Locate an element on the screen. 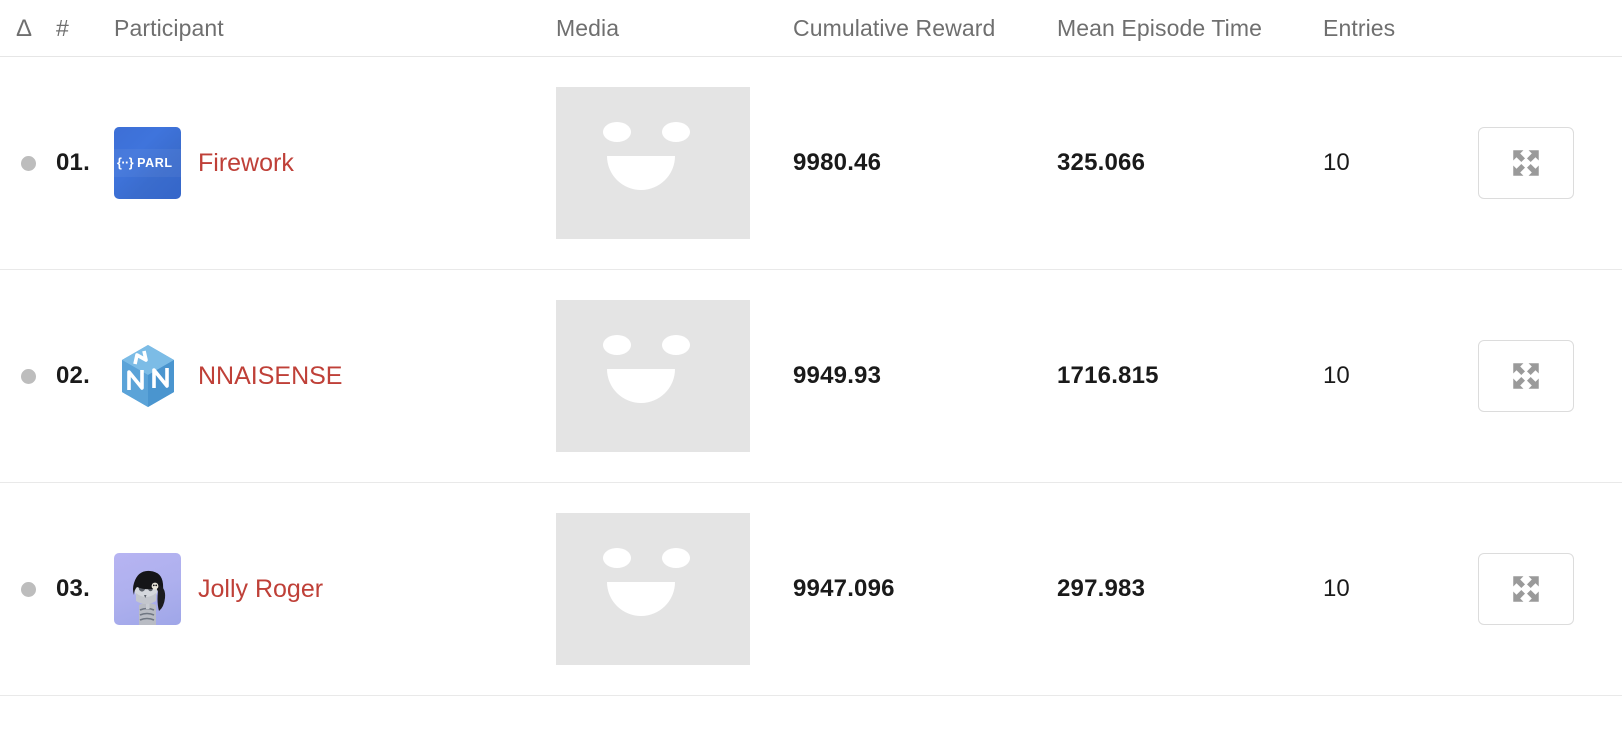  row-cumulative-reward: 9947.096 is located at coordinates (844, 588).